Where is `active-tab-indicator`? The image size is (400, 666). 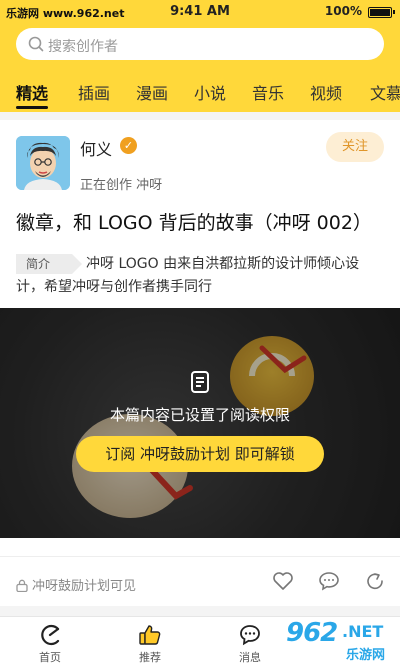 active-tab-indicator is located at coordinates (32, 107).